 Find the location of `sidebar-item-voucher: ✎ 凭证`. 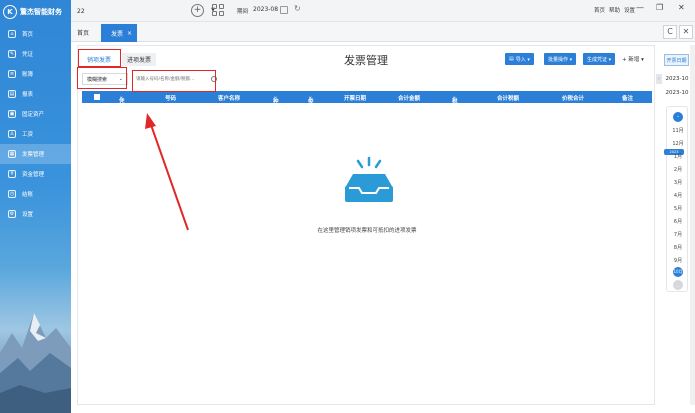

sidebar-item-voucher: ✎ 凭证 is located at coordinates (35, 54).